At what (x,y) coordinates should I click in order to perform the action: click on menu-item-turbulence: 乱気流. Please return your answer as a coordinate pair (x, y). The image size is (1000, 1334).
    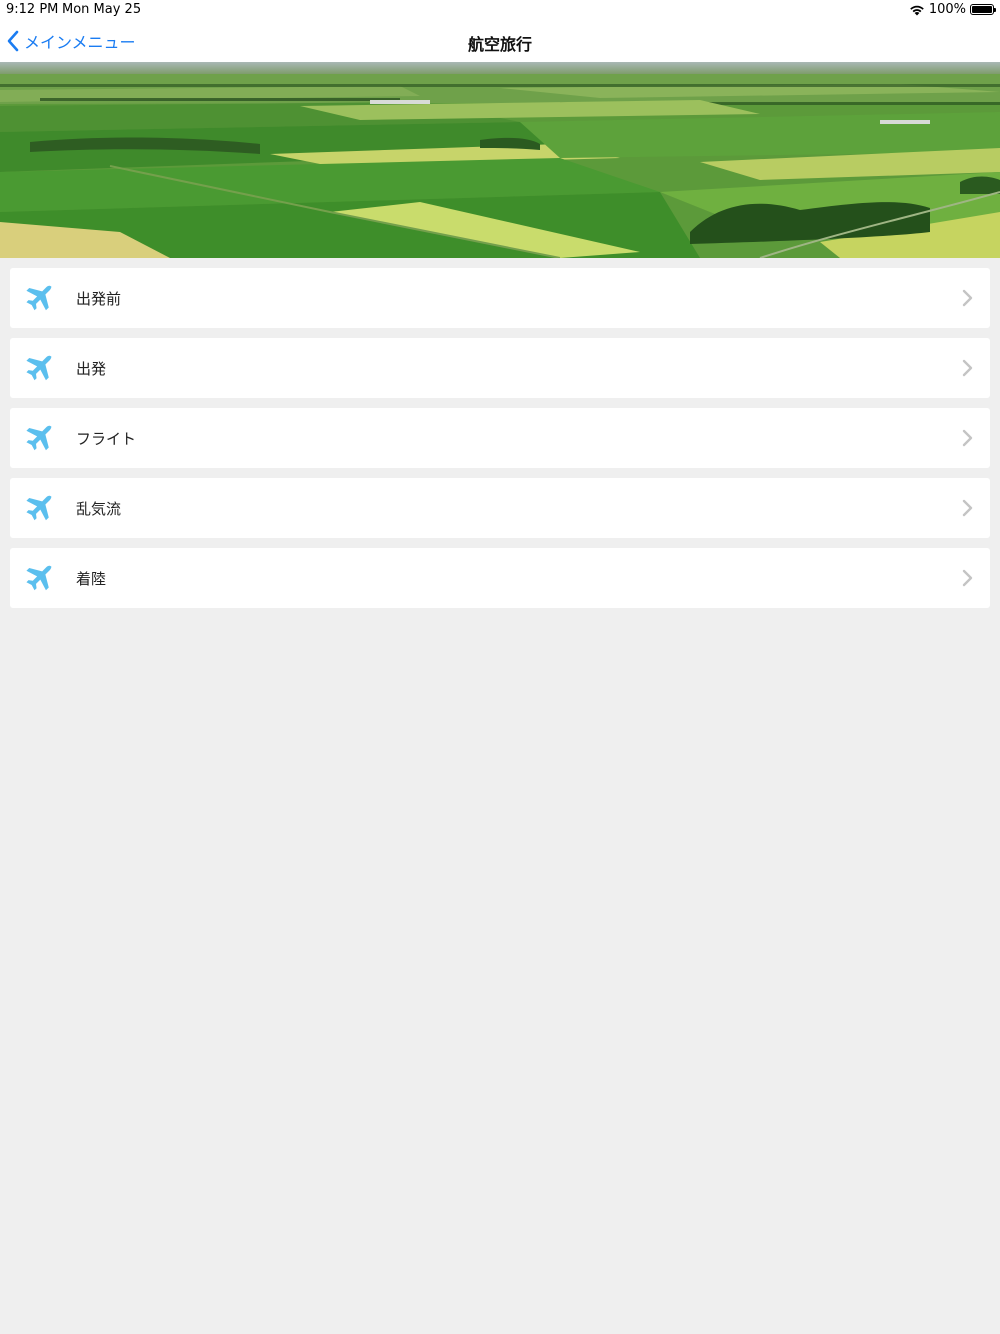
    Looking at the image, I should click on (500, 508).